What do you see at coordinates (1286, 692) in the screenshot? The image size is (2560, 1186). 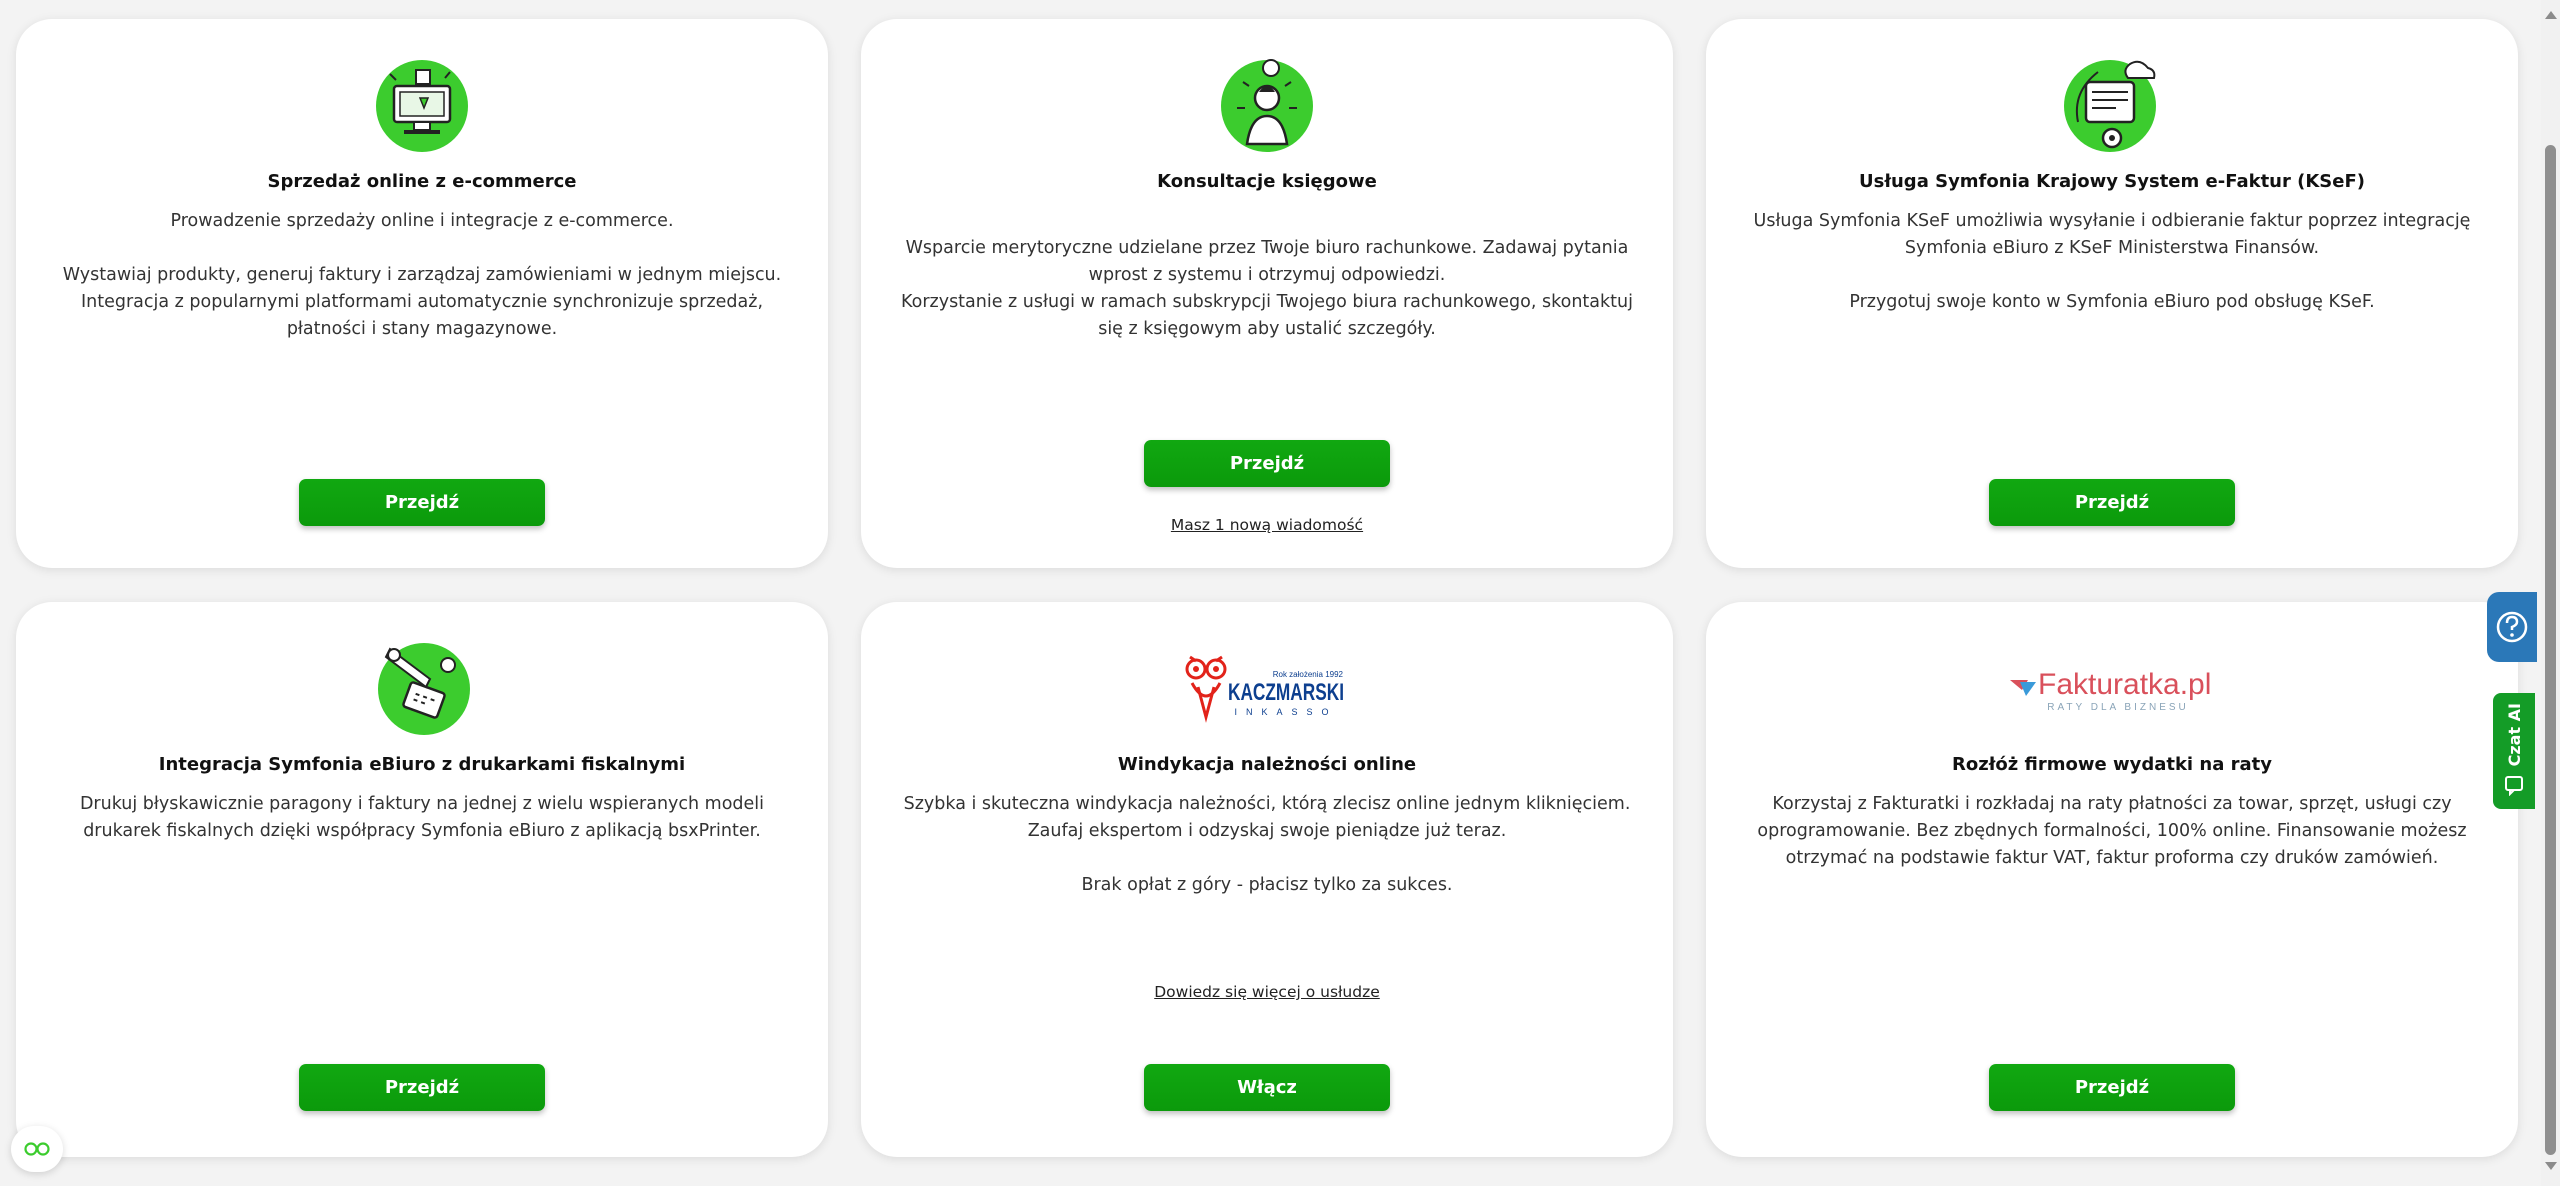 I see `logo-name: KACZMARSKI` at bounding box center [1286, 692].